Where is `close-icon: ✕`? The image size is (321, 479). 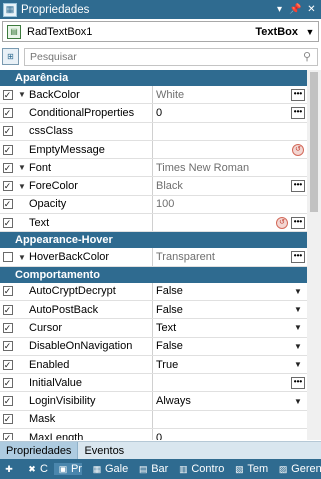 close-icon: ✕ is located at coordinates (311, 9).